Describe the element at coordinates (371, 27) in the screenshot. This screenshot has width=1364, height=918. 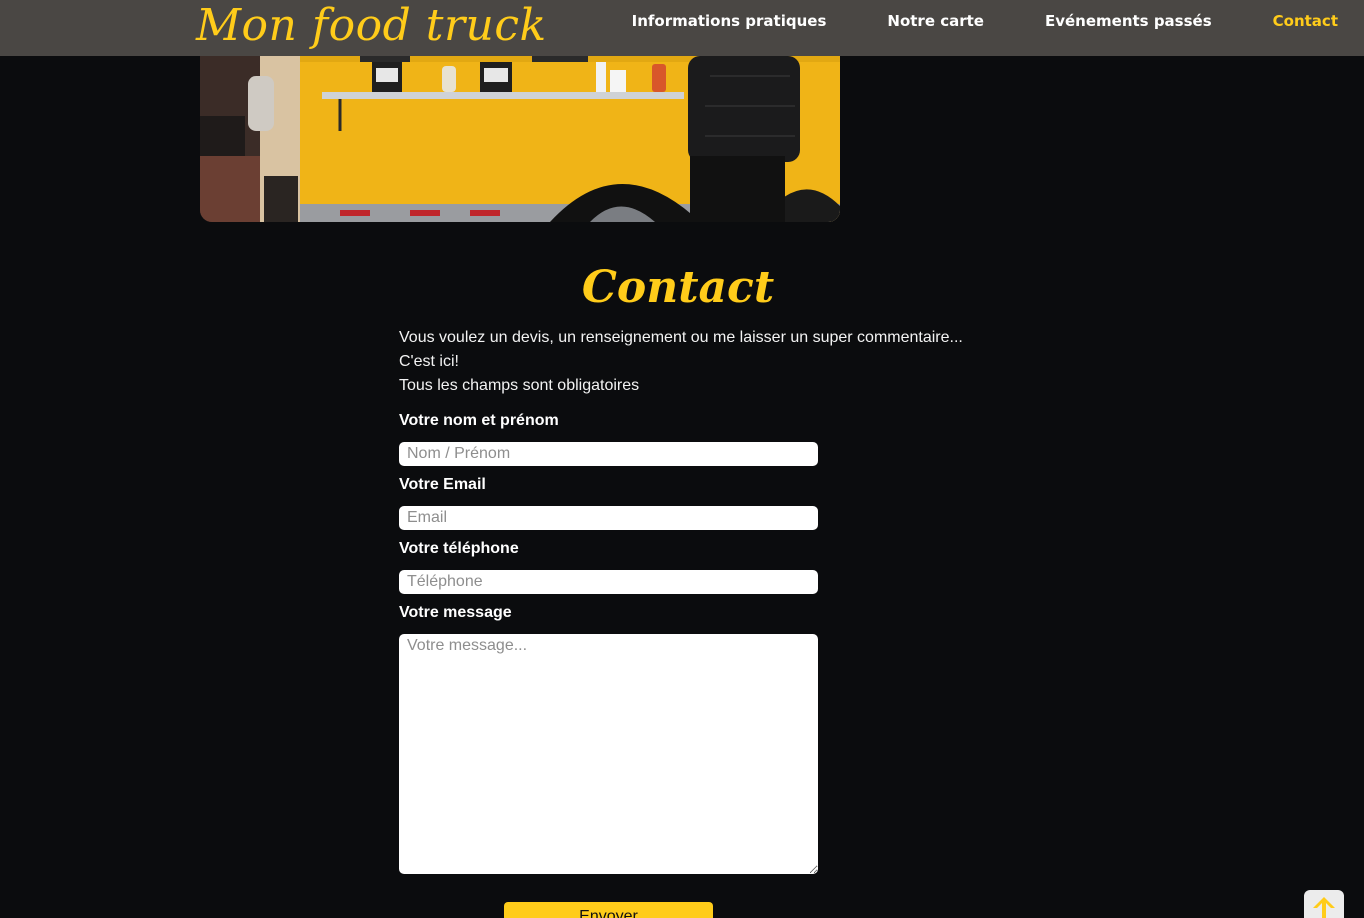
I see `site-logo: Mon food truck` at that location.